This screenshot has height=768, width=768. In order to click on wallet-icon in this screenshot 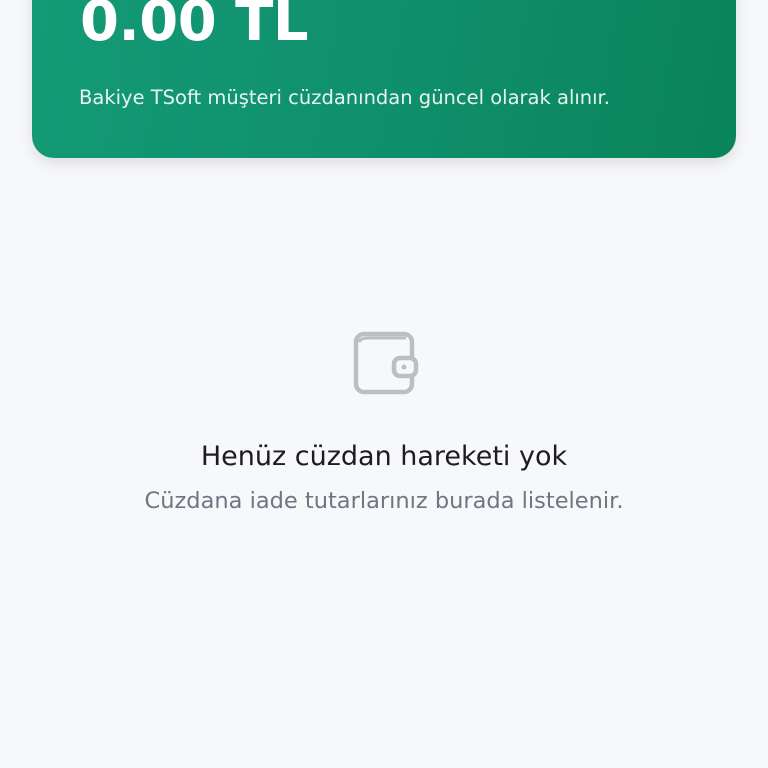, I will do `click(386, 363)`.